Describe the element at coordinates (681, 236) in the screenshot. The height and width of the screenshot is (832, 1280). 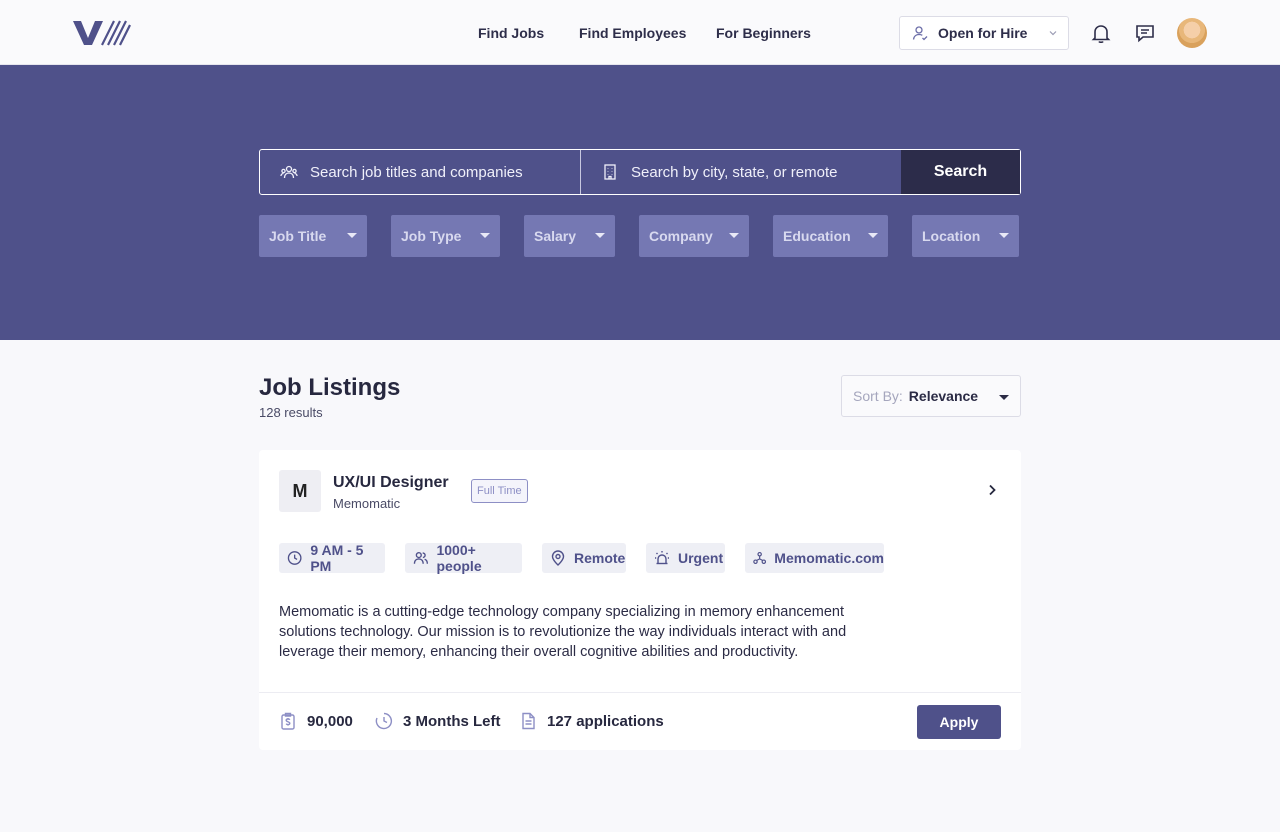
I see `filter-label: Company` at that location.